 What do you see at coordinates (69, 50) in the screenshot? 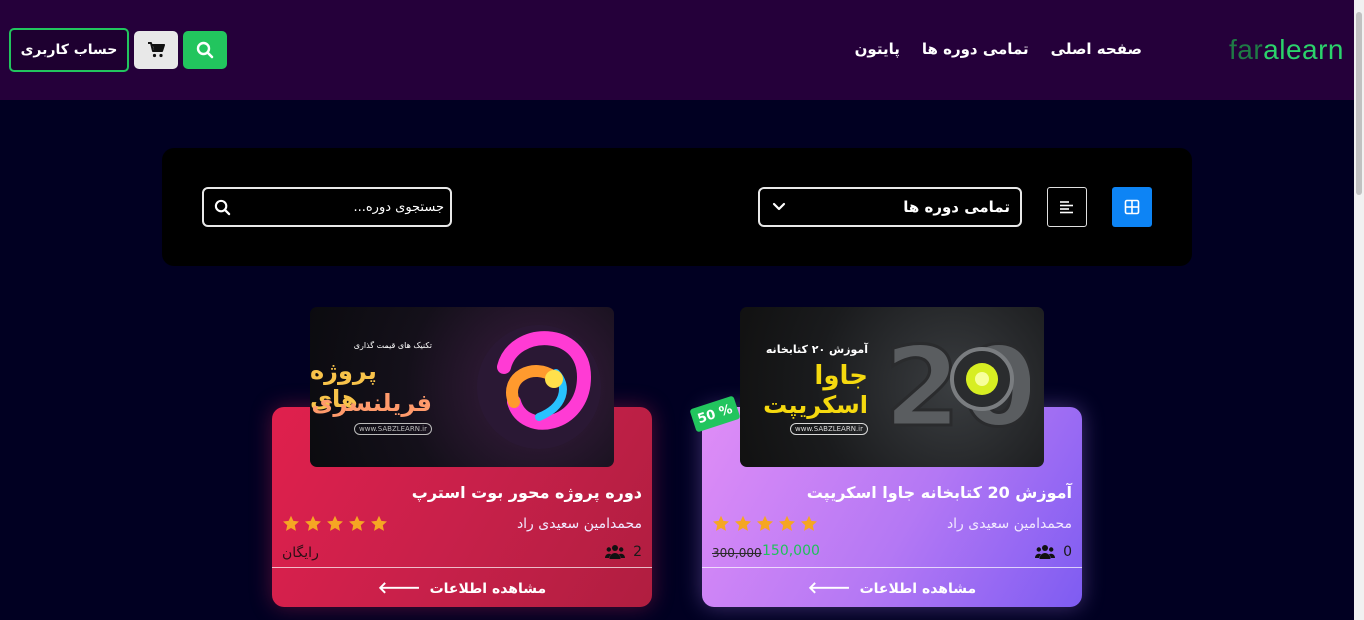
I see `account-button: حساب کاربری` at bounding box center [69, 50].